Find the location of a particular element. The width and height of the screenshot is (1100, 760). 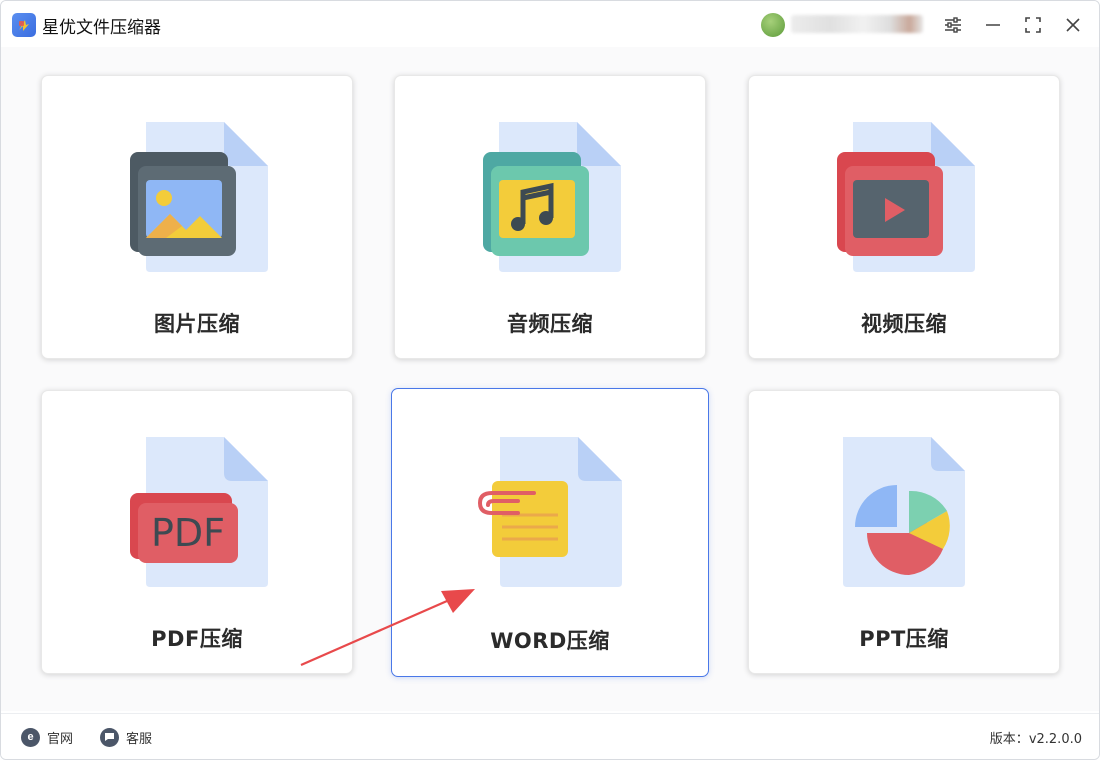

card-audio-compress: 音频压缩 is located at coordinates (550, 217).